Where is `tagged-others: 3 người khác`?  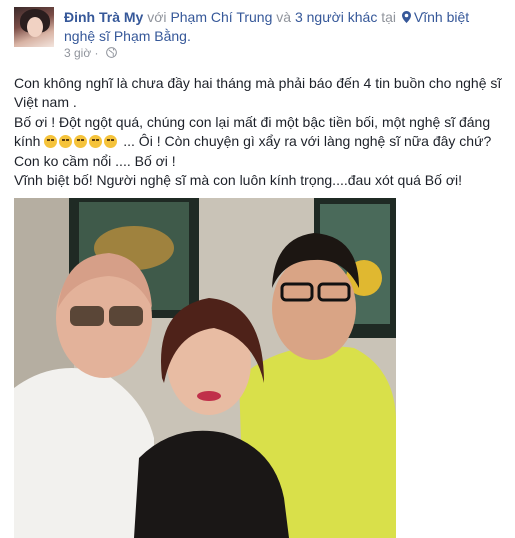
tagged-others: 3 người khác is located at coordinates (336, 17).